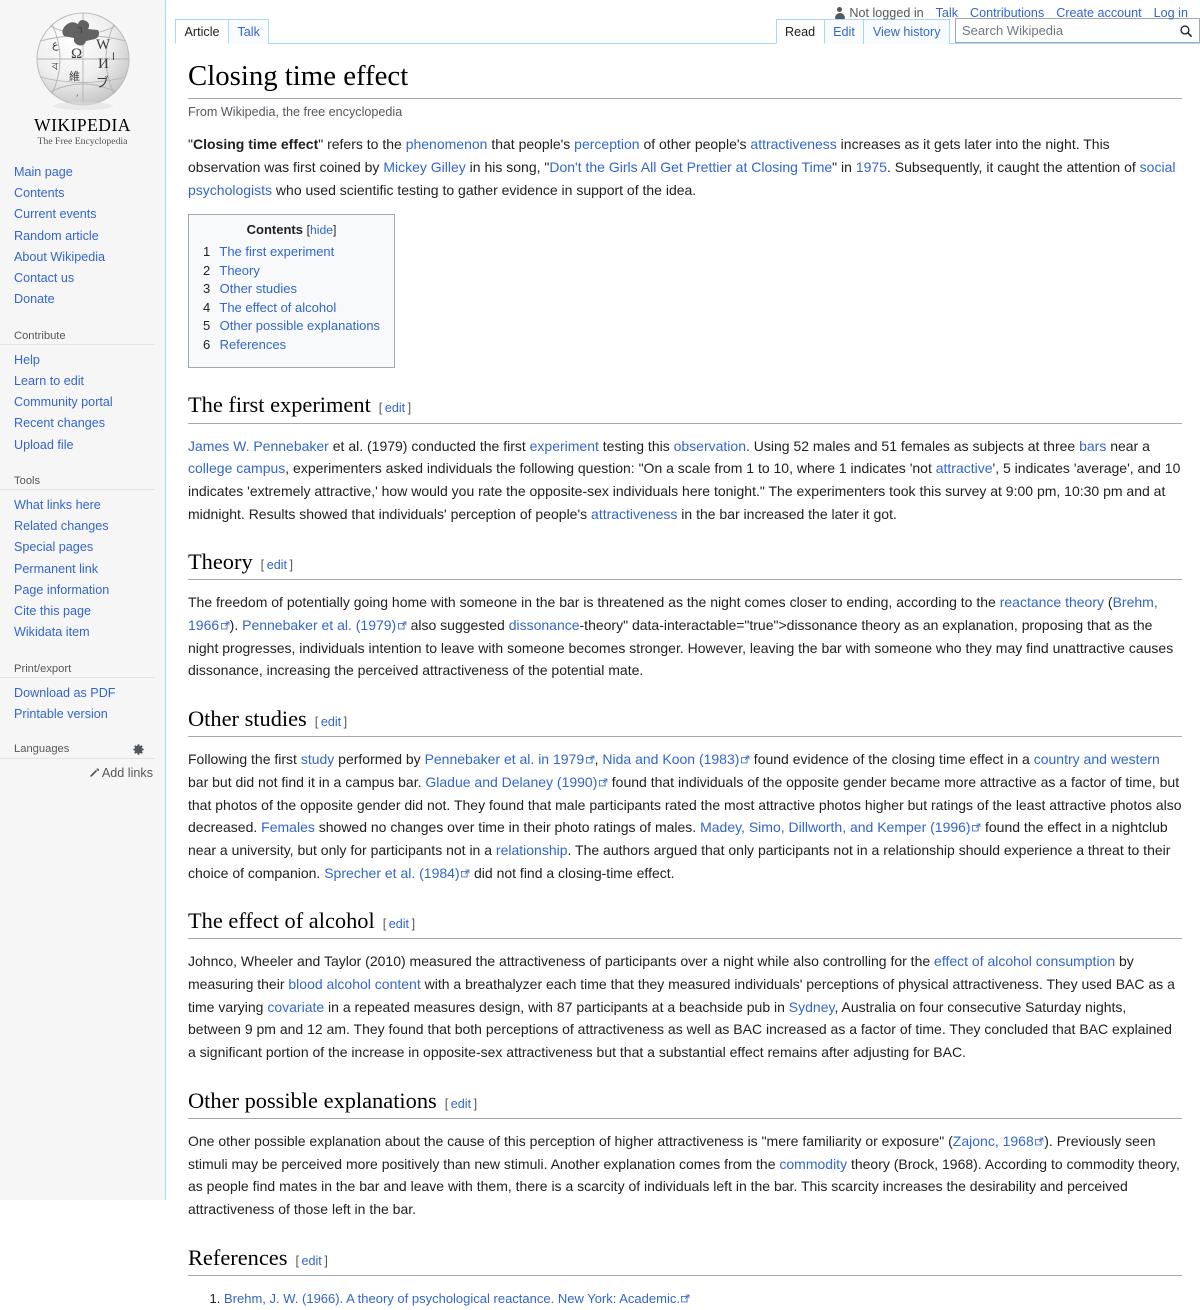  I want to click on sidebar-item: Page information, so click(82, 589).